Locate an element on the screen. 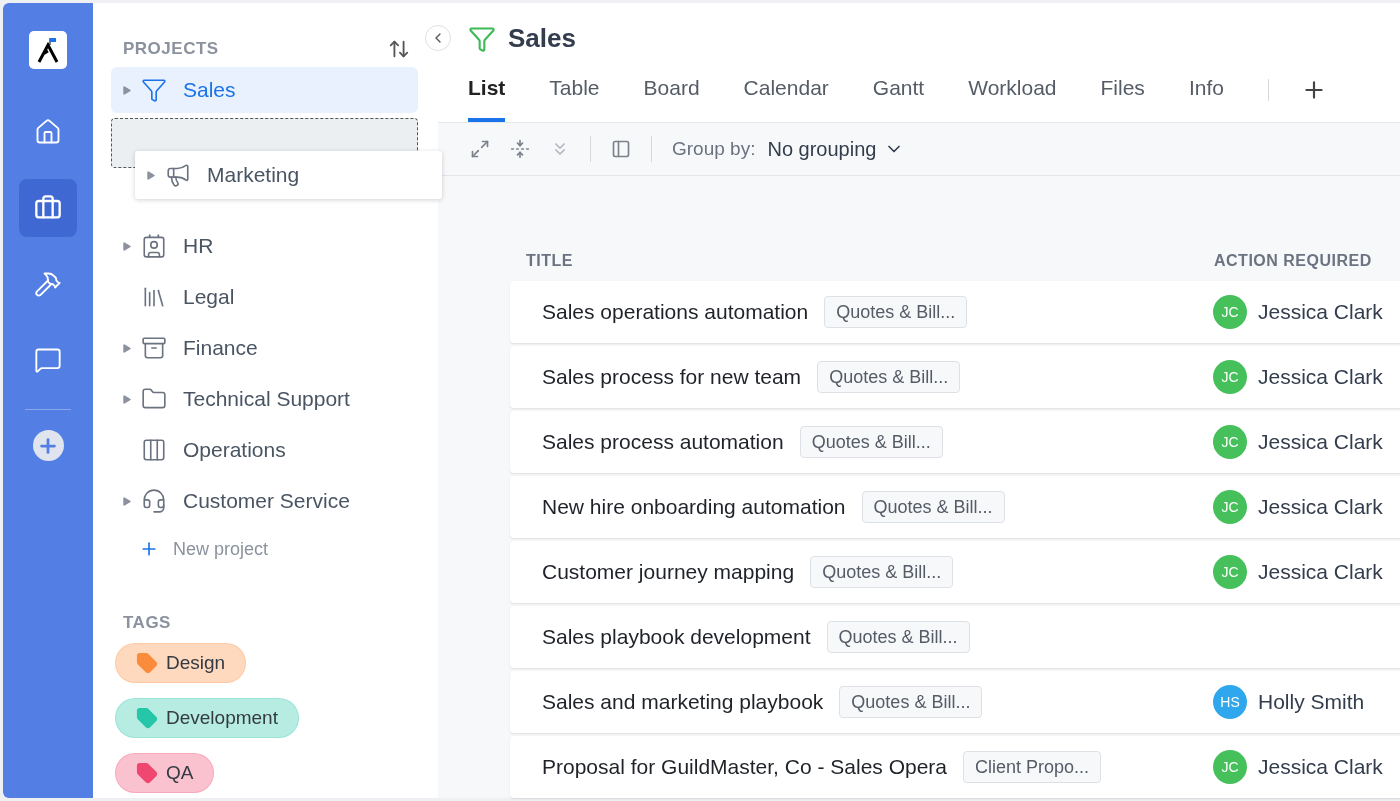 Image resolution: width=1400 pixels, height=801 pixels. avatar: HS is located at coordinates (1230, 702).